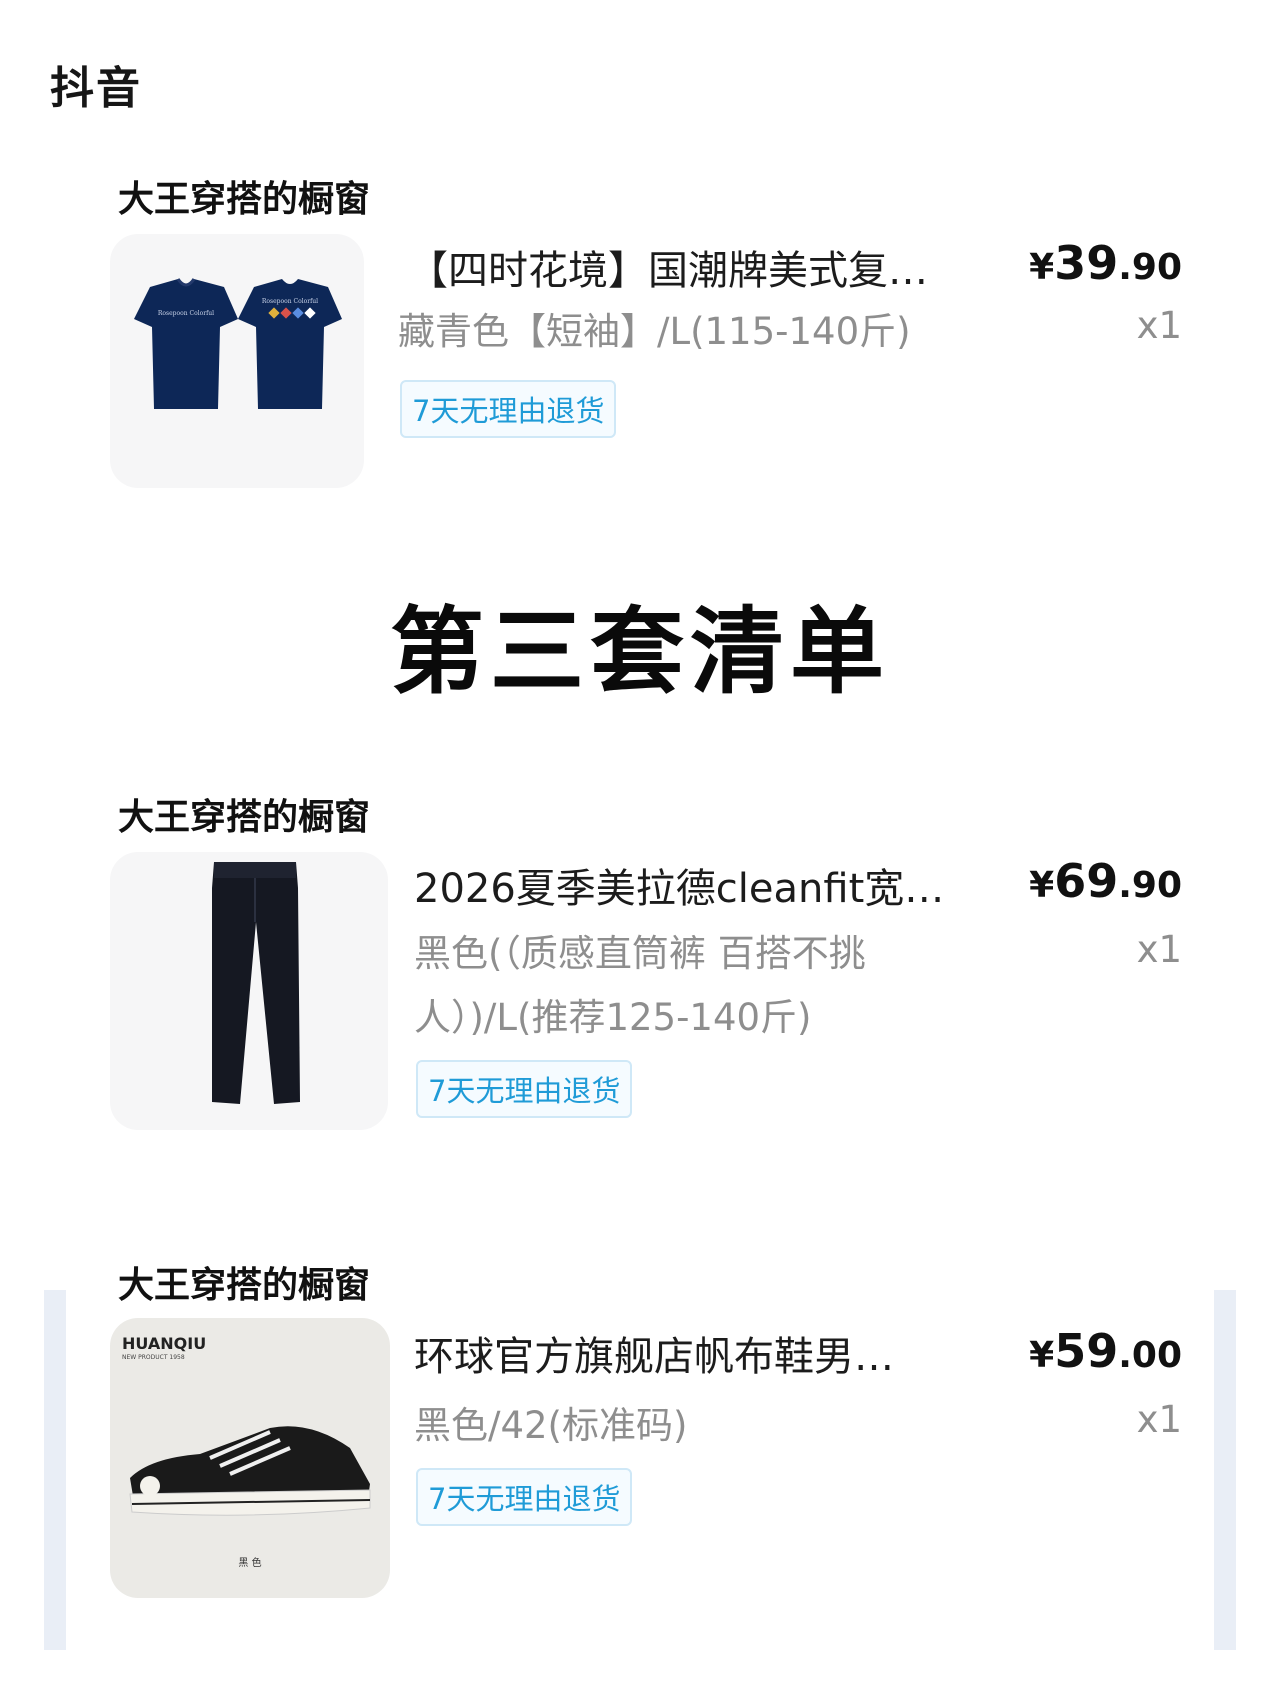  Describe the element at coordinates (1225, 1470) in the screenshot. I see `scroll-edge-right` at that location.